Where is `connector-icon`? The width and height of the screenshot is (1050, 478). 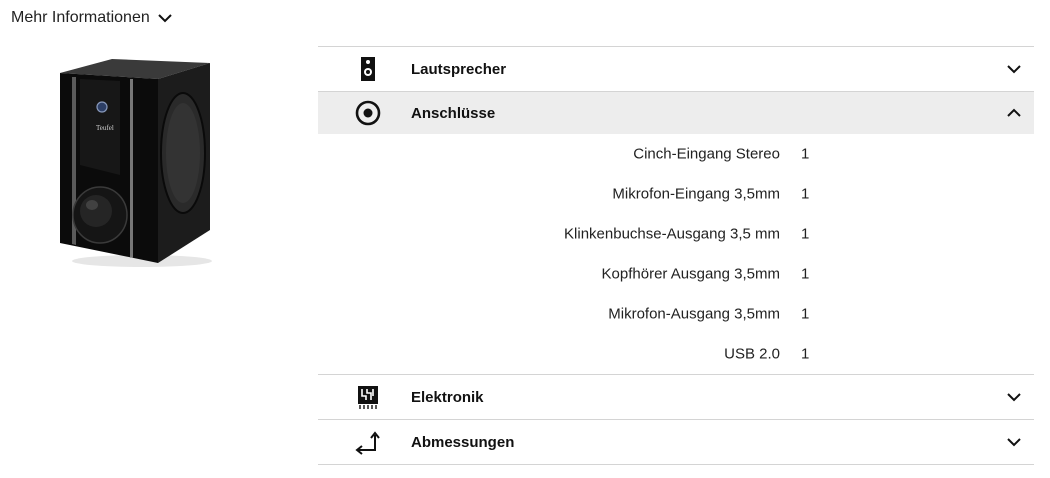 connector-icon is located at coordinates (368, 113).